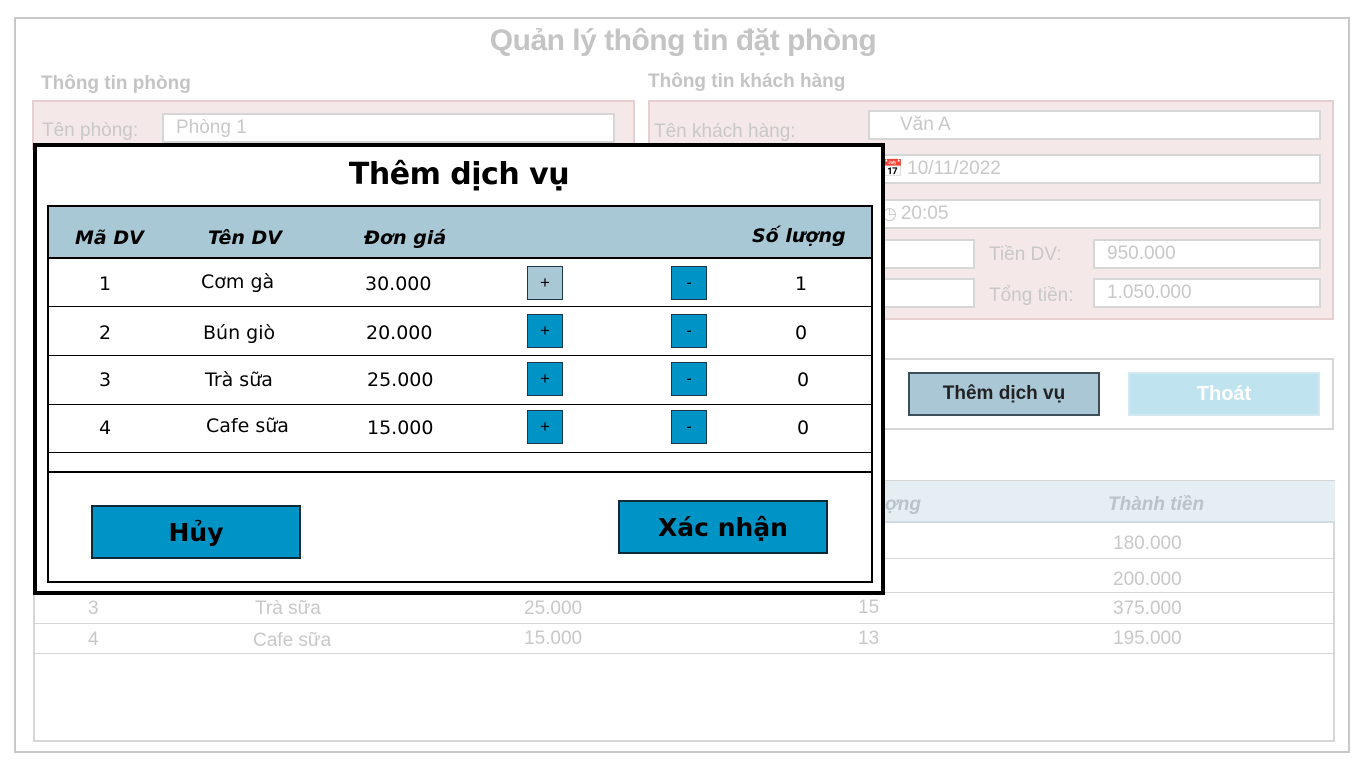  What do you see at coordinates (1031, 295) in the screenshot?
I see `total-label: Tổng tiền:` at bounding box center [1031, 295].